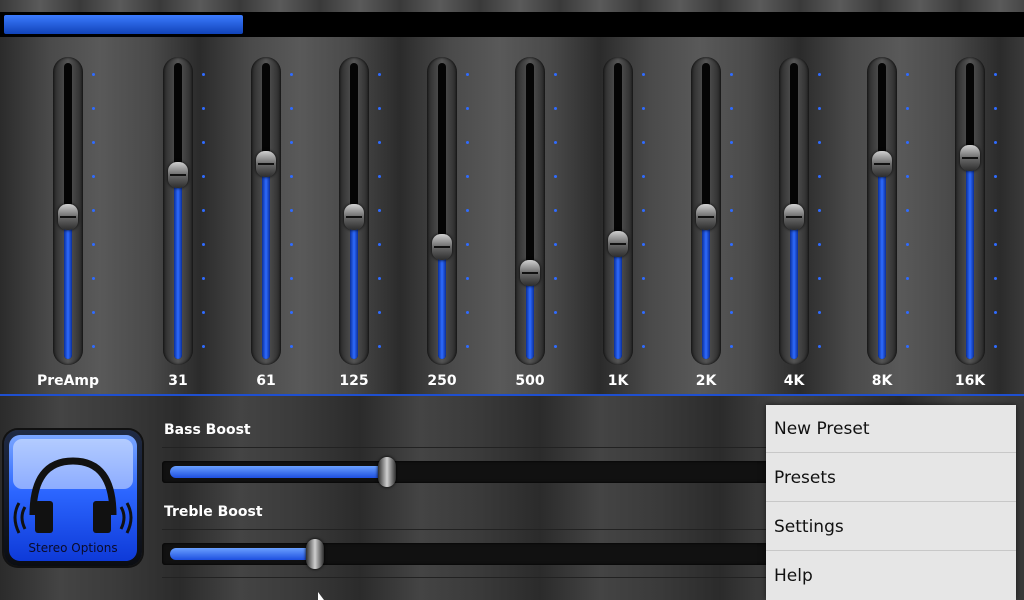 This screenshot has width=1024, height=600. I want to click on eq-band-label: 61, so click(266, 381).